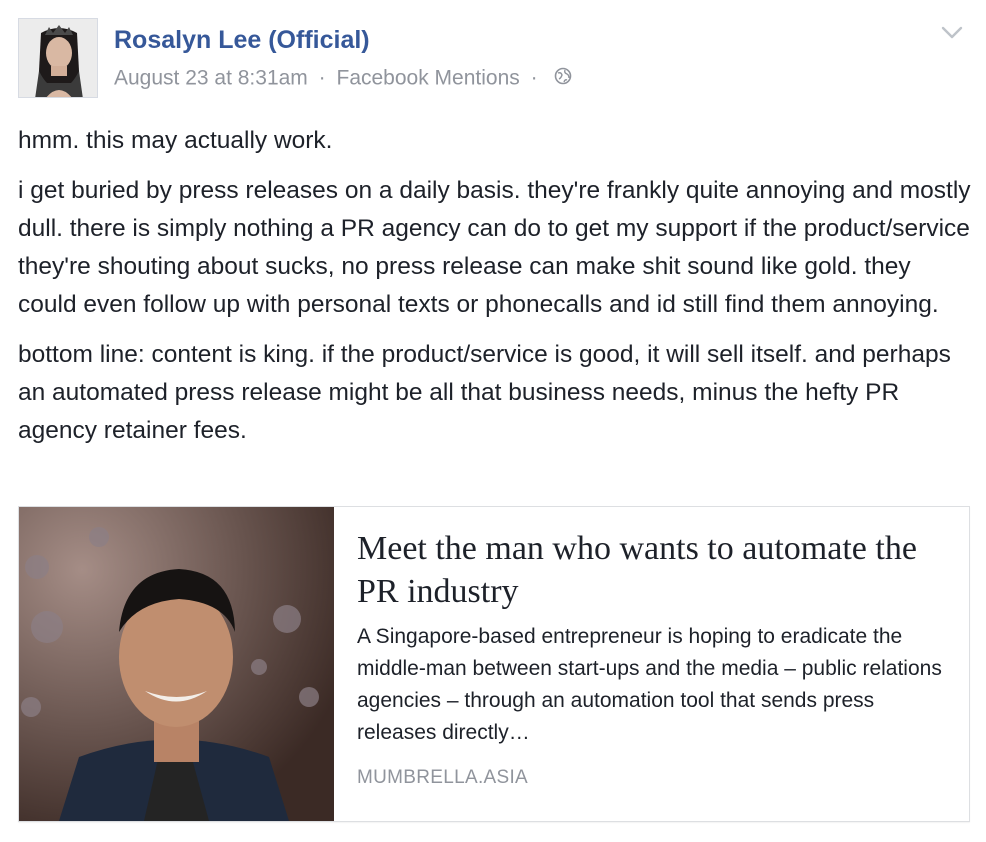 This screenshot has height=842, width=986. Describe the element at coordinates (443, 777) in the screenshot. I see `link-preview-domain: MUMBRELLA.ASIA` at that location.